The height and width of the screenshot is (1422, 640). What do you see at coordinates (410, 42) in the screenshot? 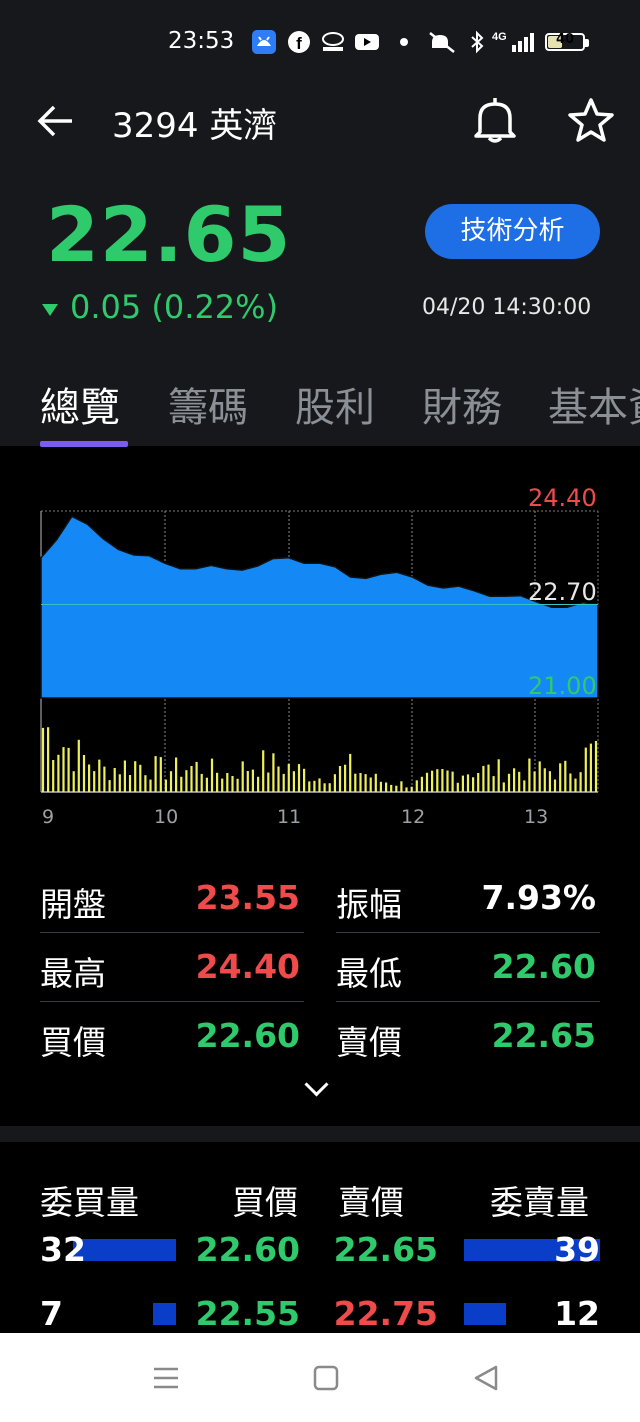
I see `dot-icon` at bounding box center [410, 42].